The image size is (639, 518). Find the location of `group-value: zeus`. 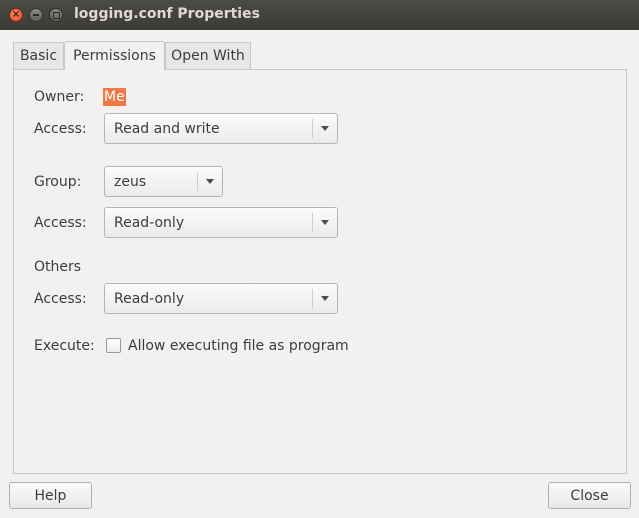

group-value: zeus is located at coordinates (130, 181).